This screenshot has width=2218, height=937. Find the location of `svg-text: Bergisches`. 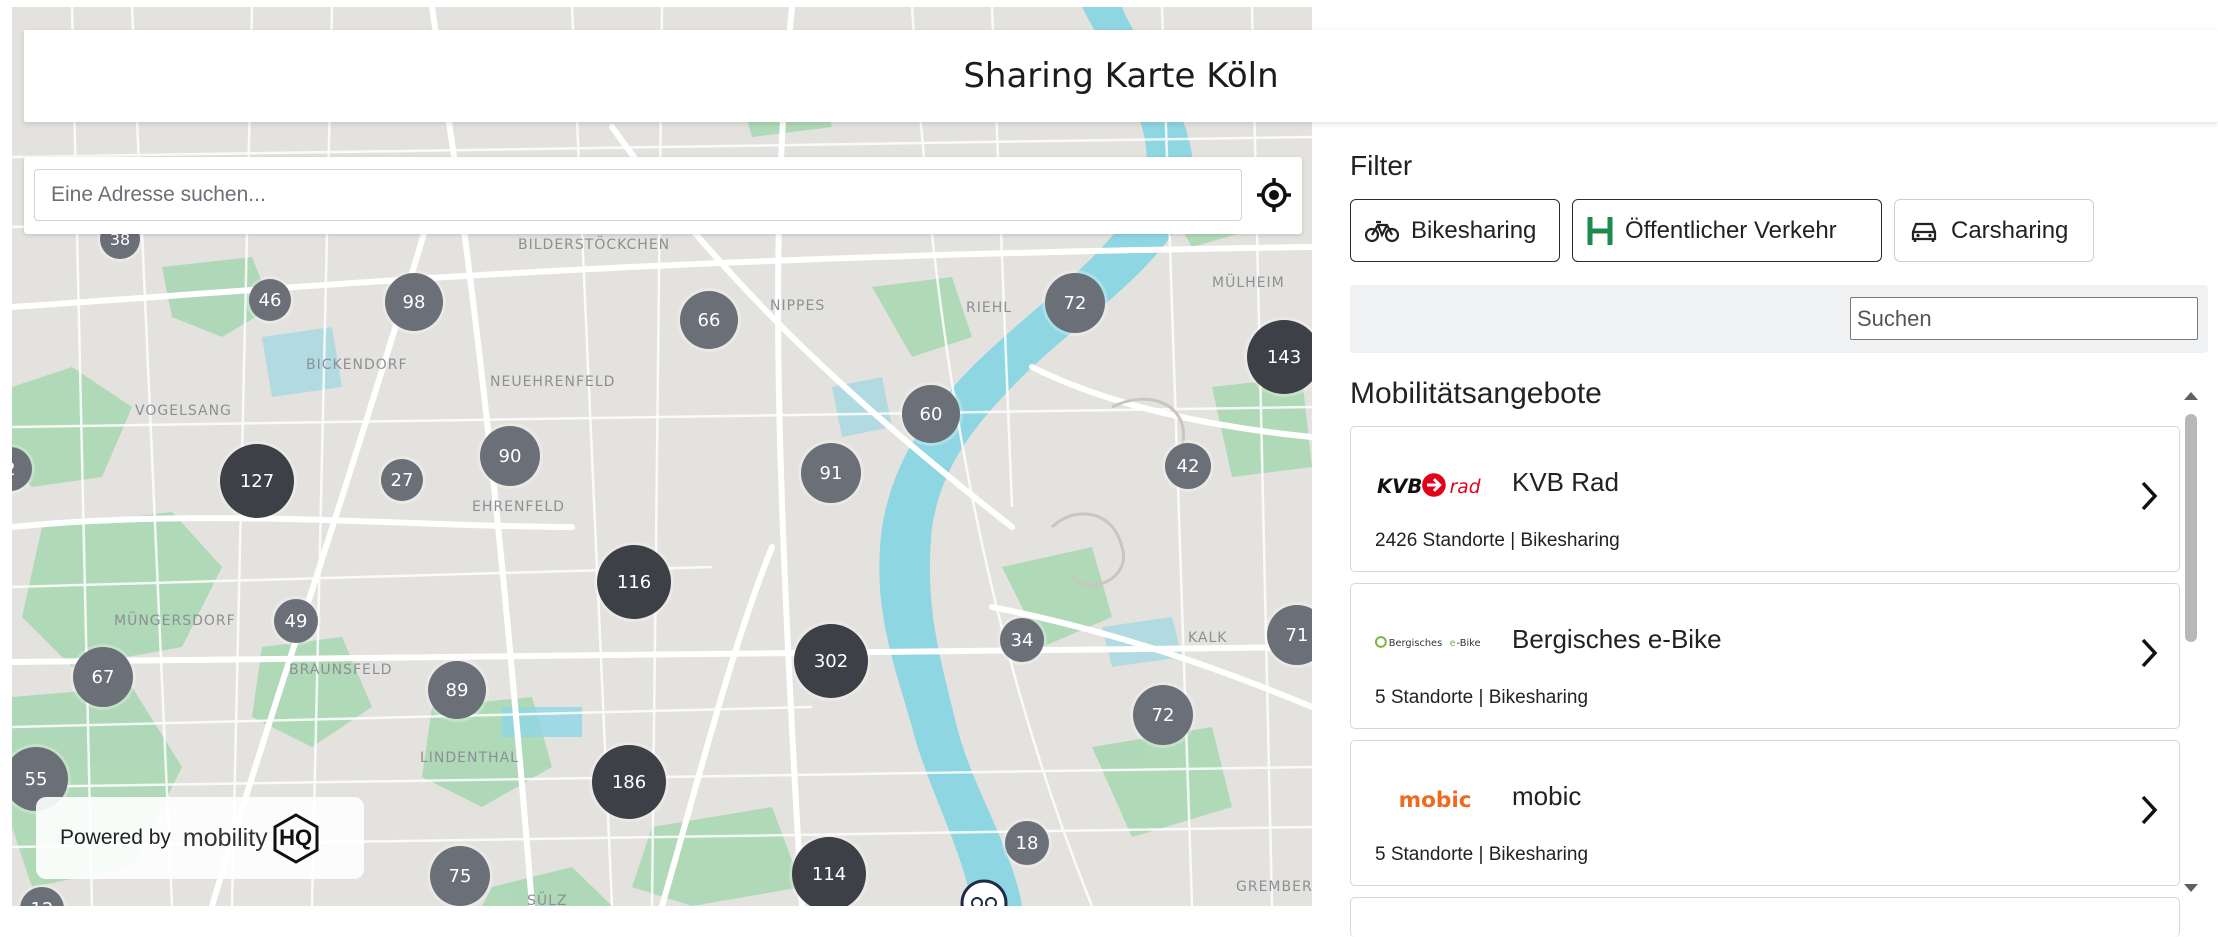

svg-text: Bergisches is located at coordinates (1415, 643).